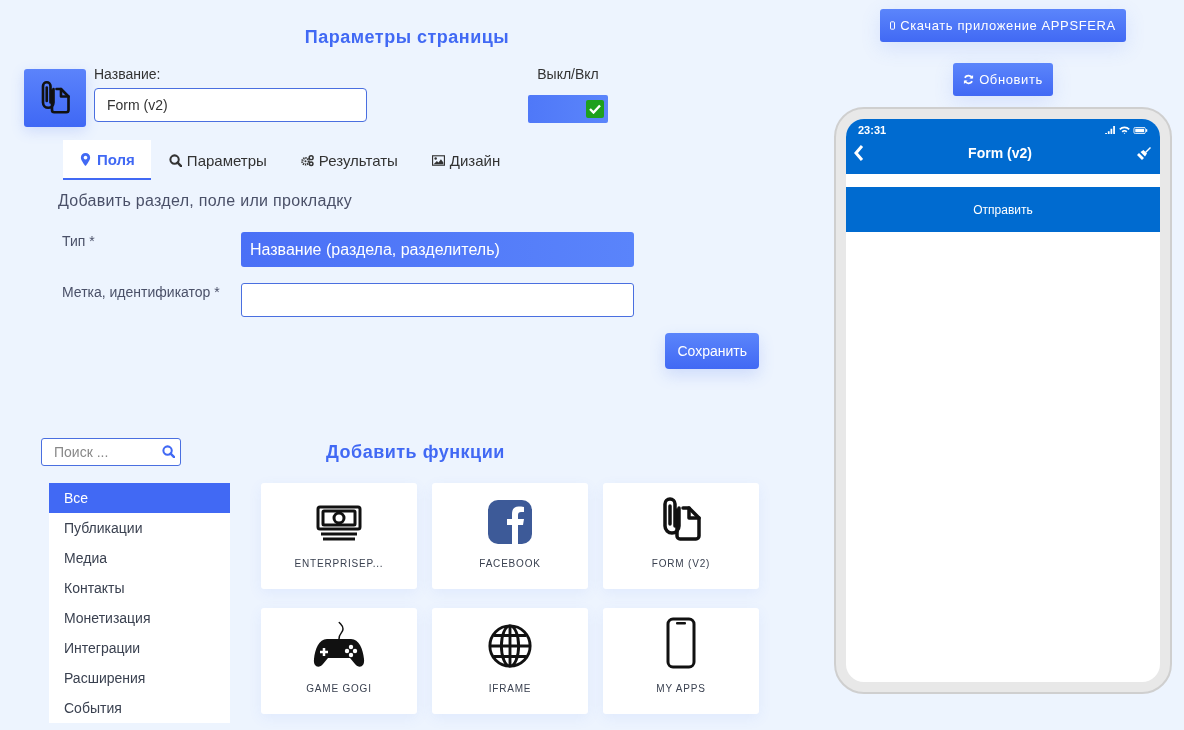  I want to click on form-heading: Добавить раздел, поле или прокладку, so click(206, 201).